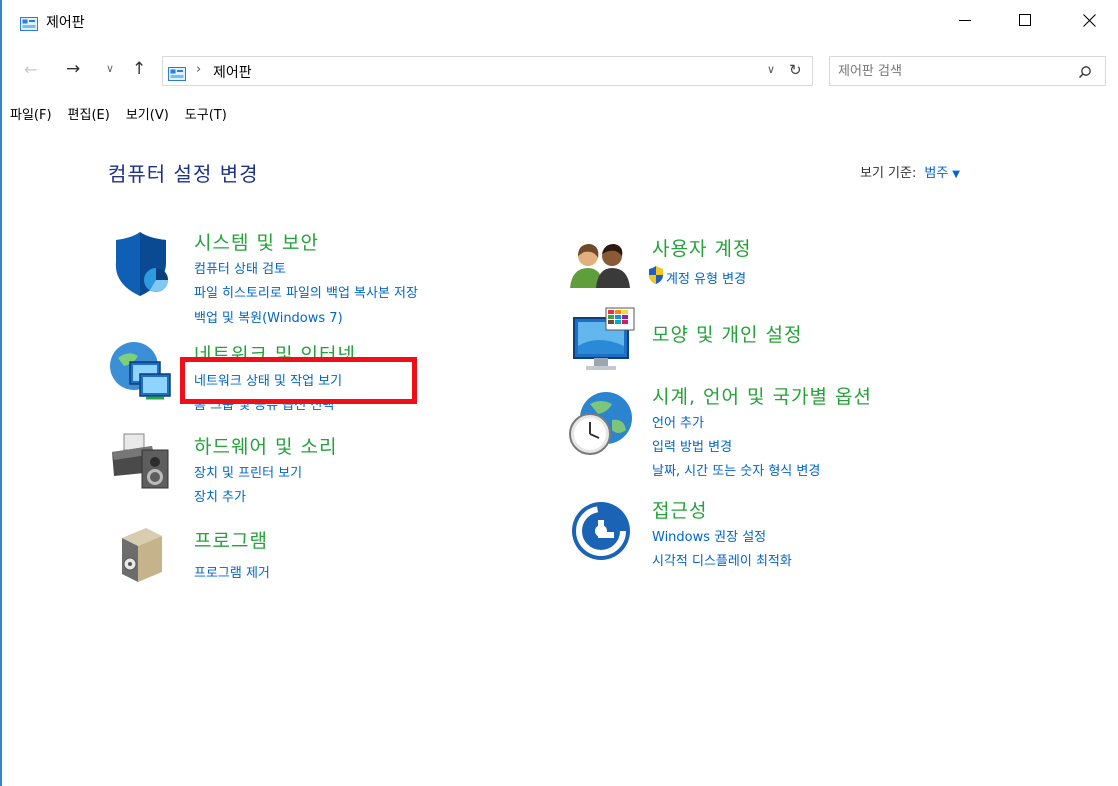  What do you see at coordinates (268, 316) in the screenshot?
I see `link-backup-restore: 백업 및 복원(Windows 7)` at bounding box center [268, 316].